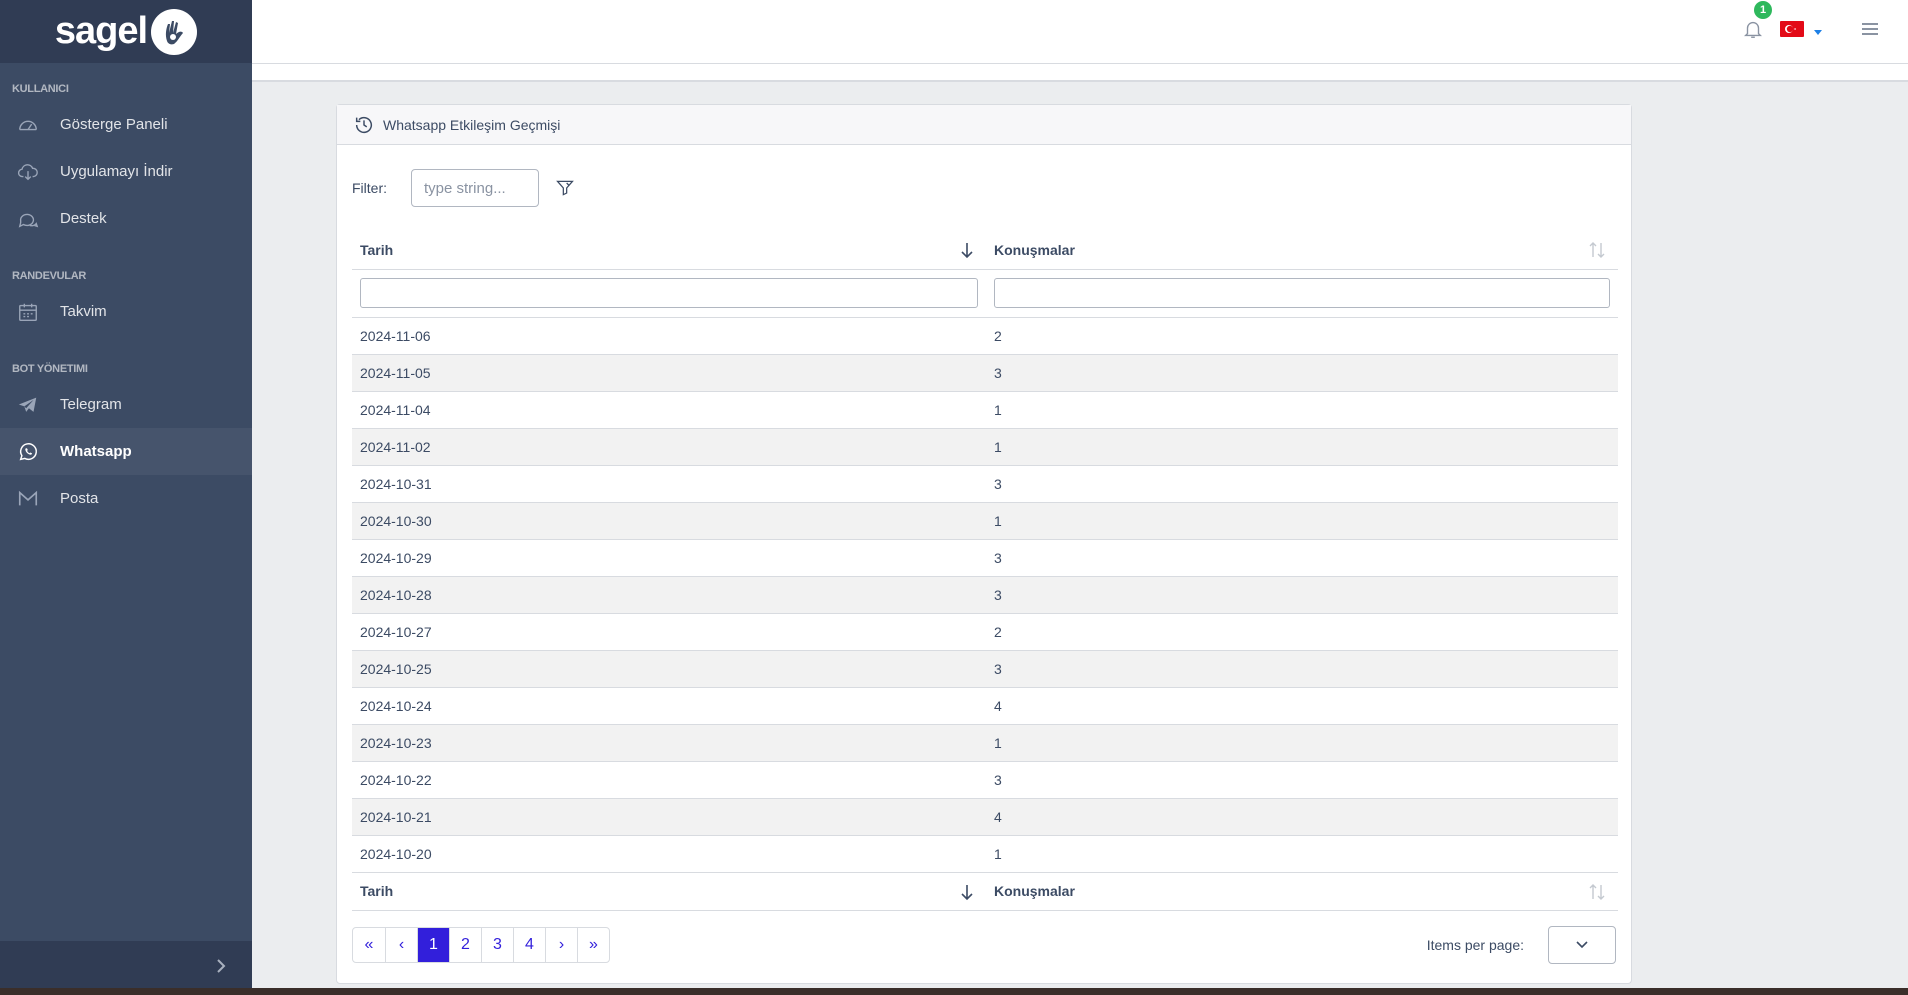 The height and width of the screenshot is (995, 1908). What do you see at coordinates (669, 373) in the screenshot?
I see `cell-tarih: 2024-11-05` at bounding box center [669, 373].